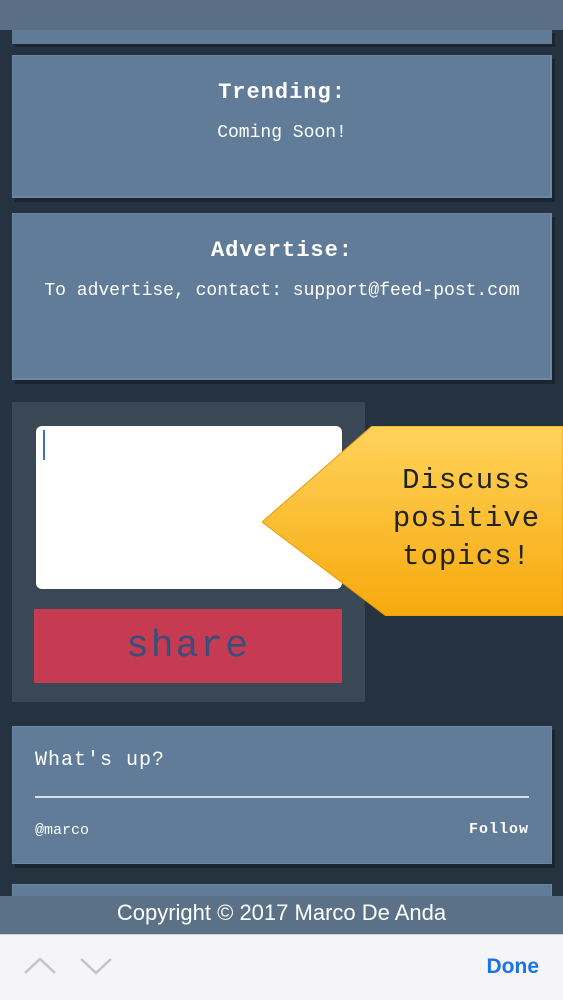  I want to click on post-card: What's up? @marco Follow, so click(282, 795).